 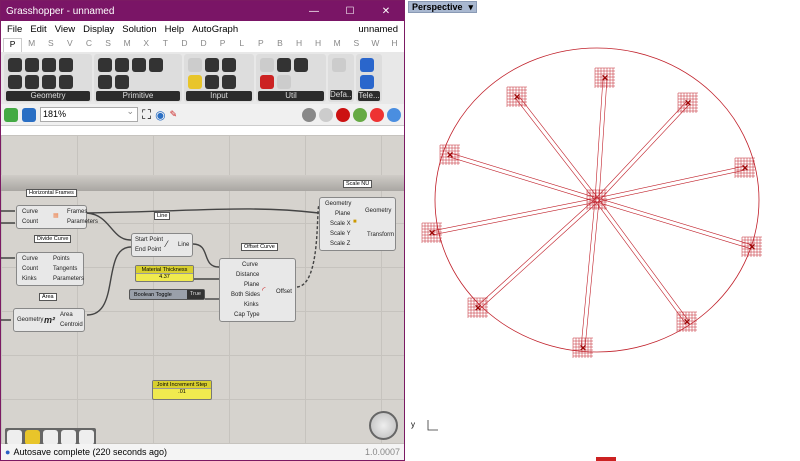 I want to click on close-button: ✕, so click(x=386, y=11).